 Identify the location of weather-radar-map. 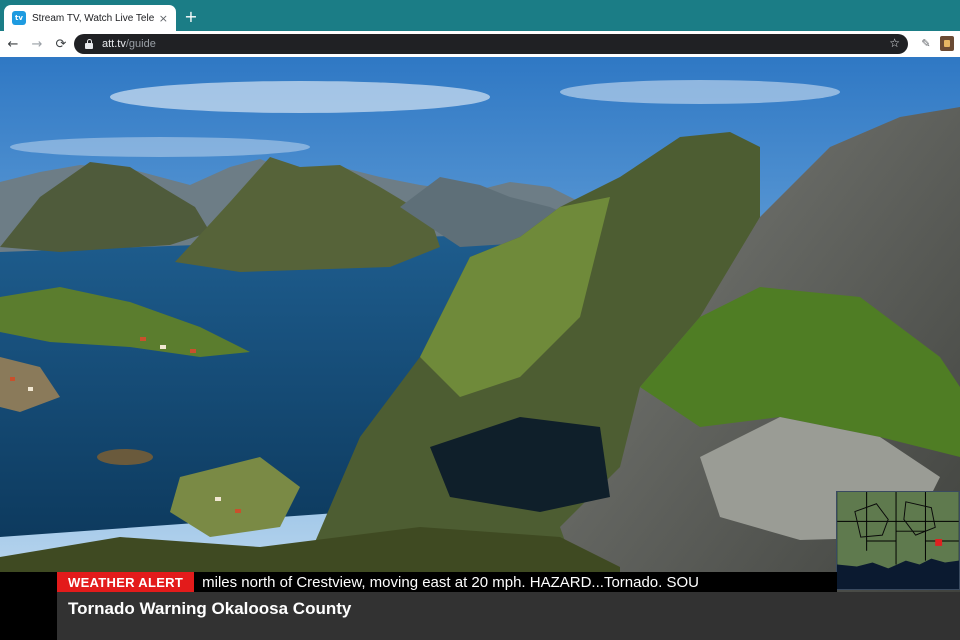
(898, 540).